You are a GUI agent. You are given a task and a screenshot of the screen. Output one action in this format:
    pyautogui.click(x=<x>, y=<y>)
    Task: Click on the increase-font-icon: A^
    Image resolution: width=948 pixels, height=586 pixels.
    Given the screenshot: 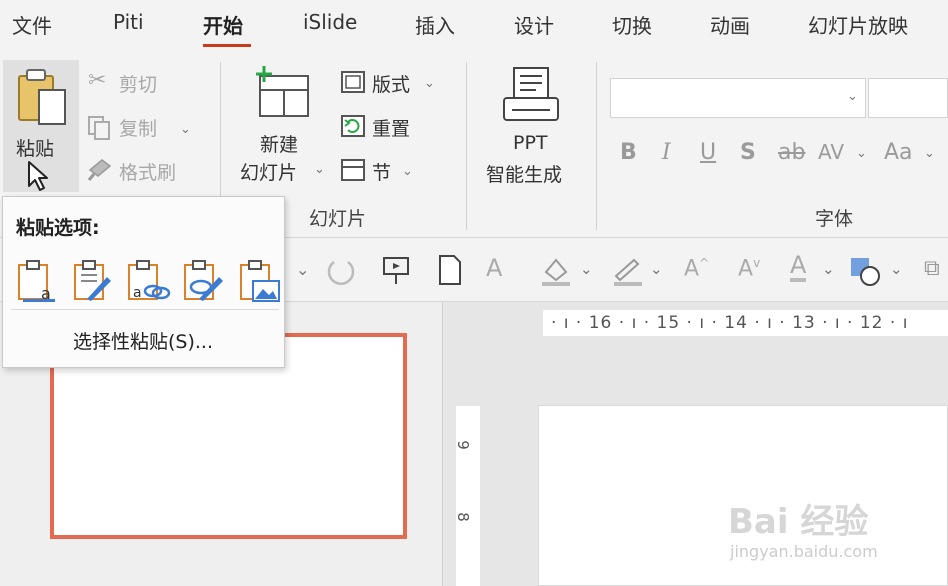 What is the action you would take?
    pyautogui.click(x=696, y=268)
    